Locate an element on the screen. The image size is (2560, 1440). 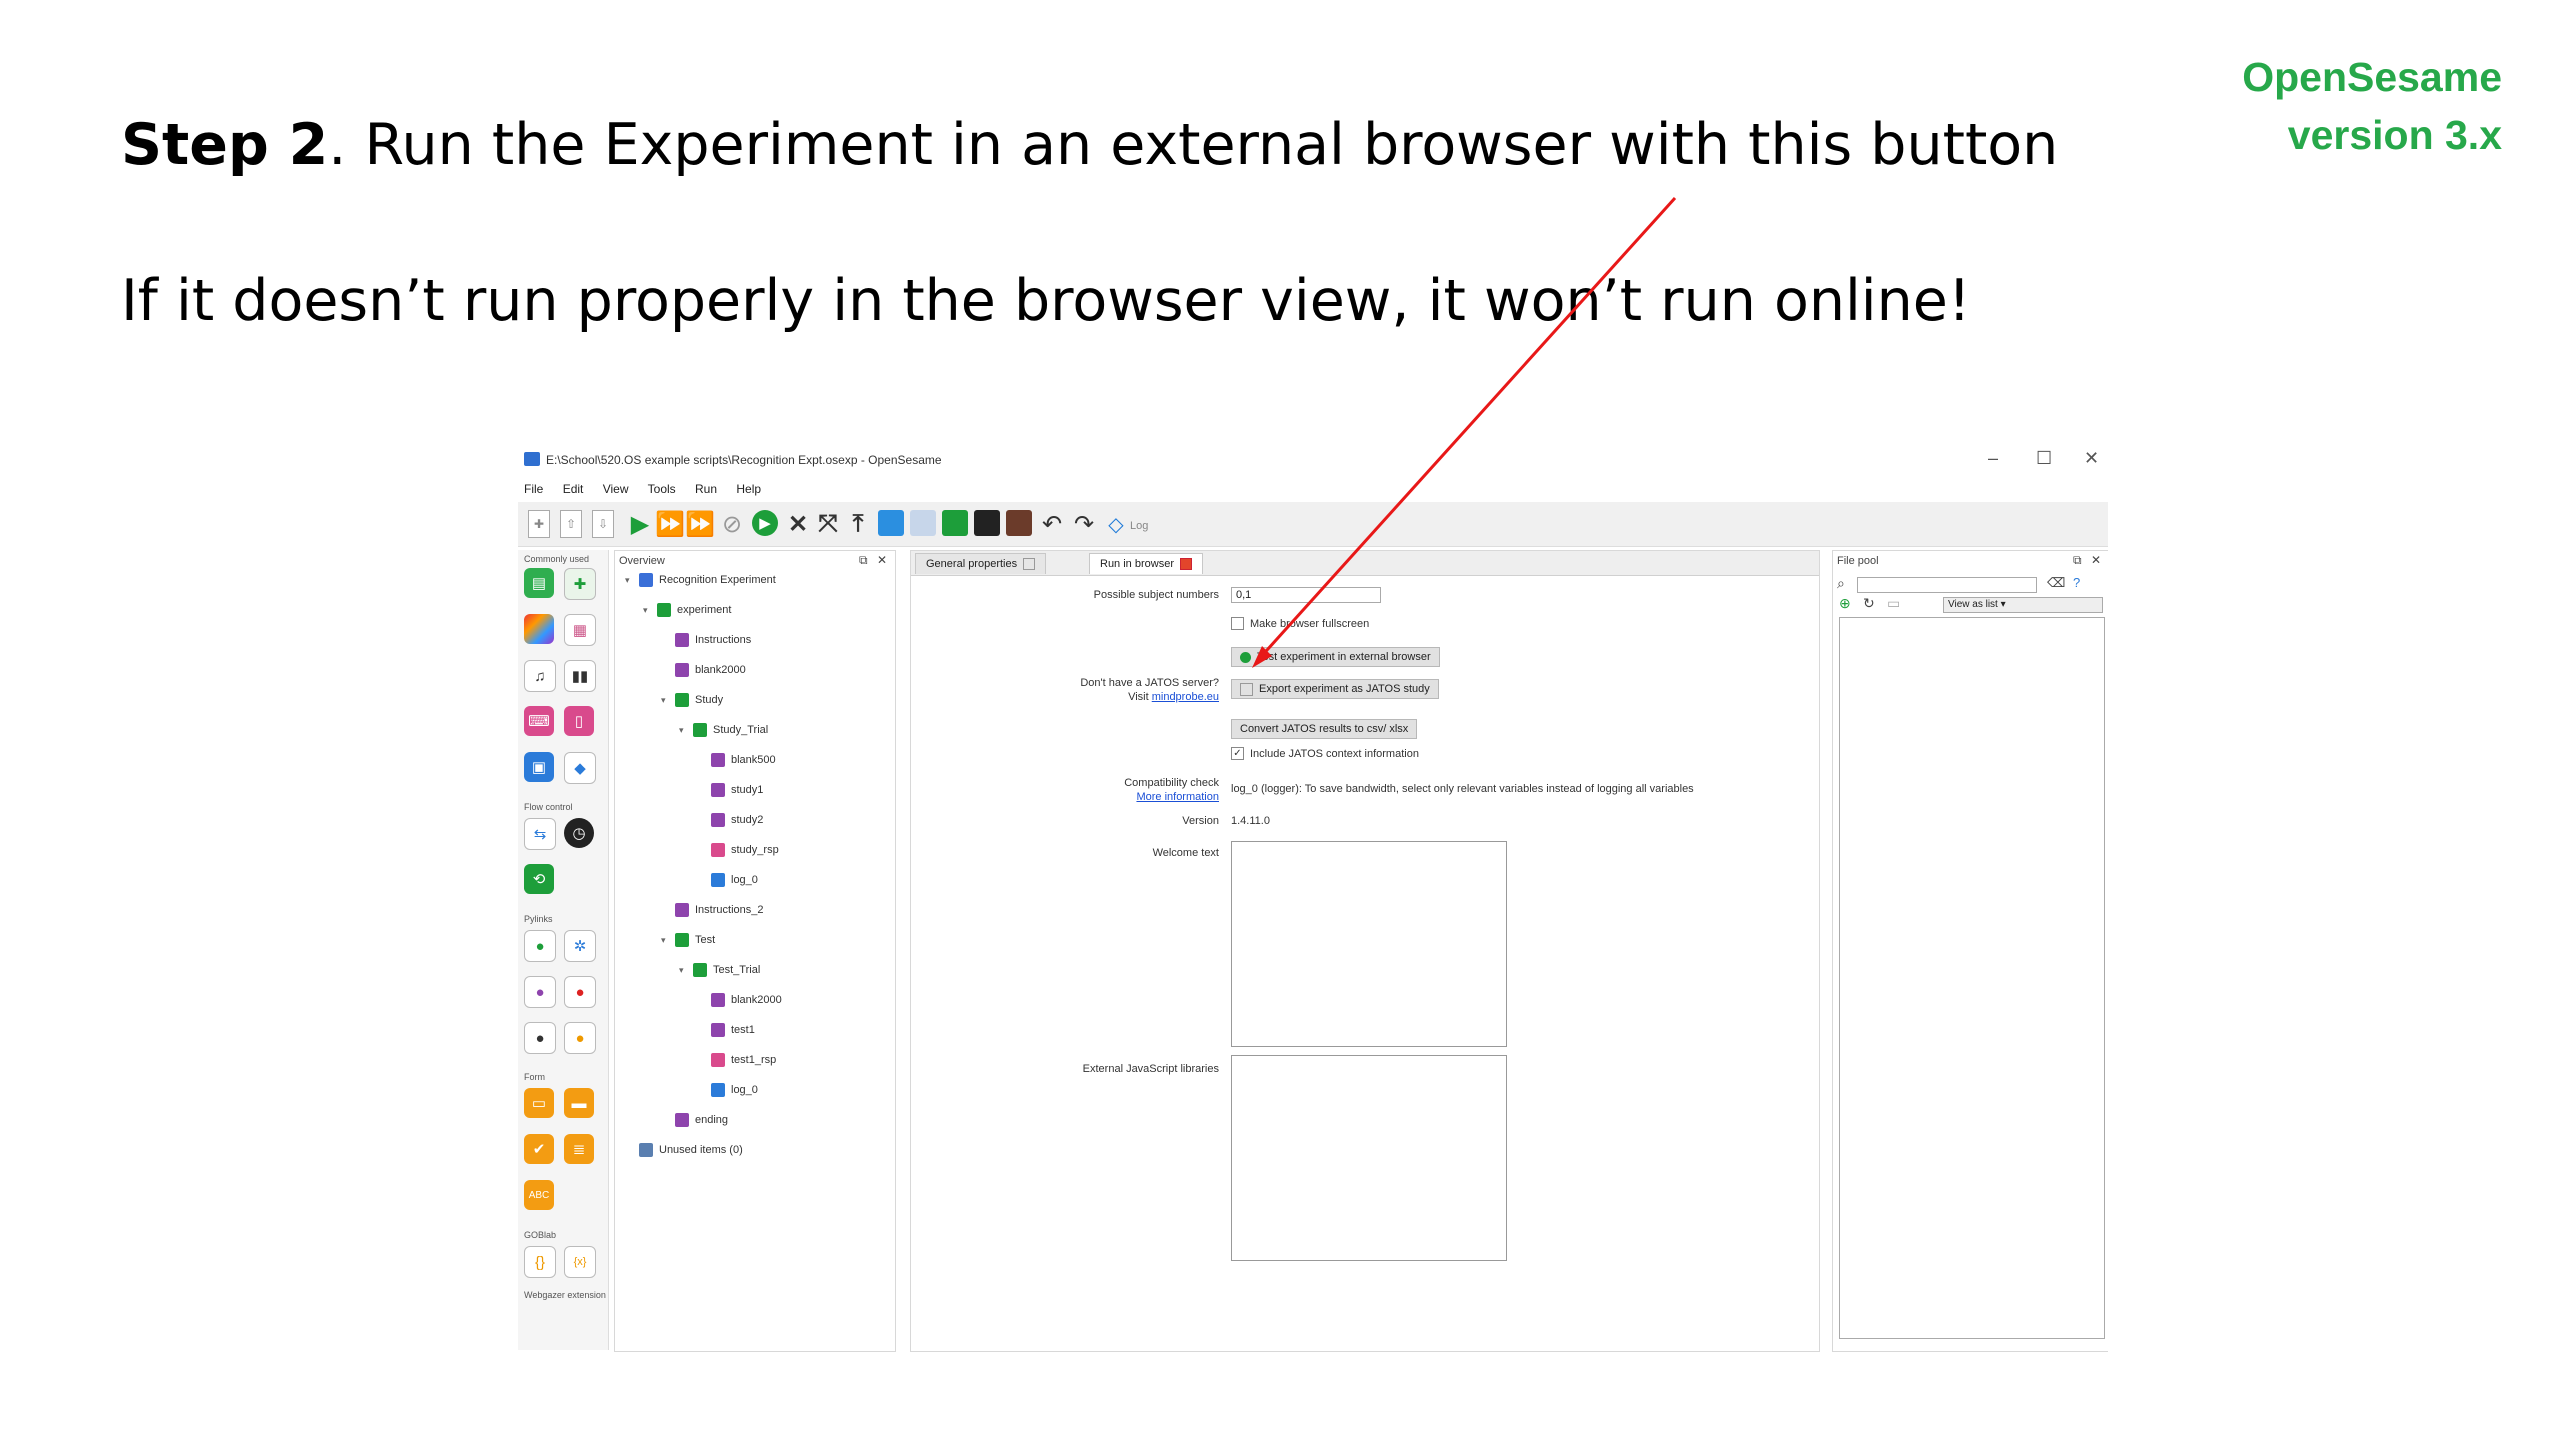
upload-icon: ⤒ is located at coordinates (858, 524).